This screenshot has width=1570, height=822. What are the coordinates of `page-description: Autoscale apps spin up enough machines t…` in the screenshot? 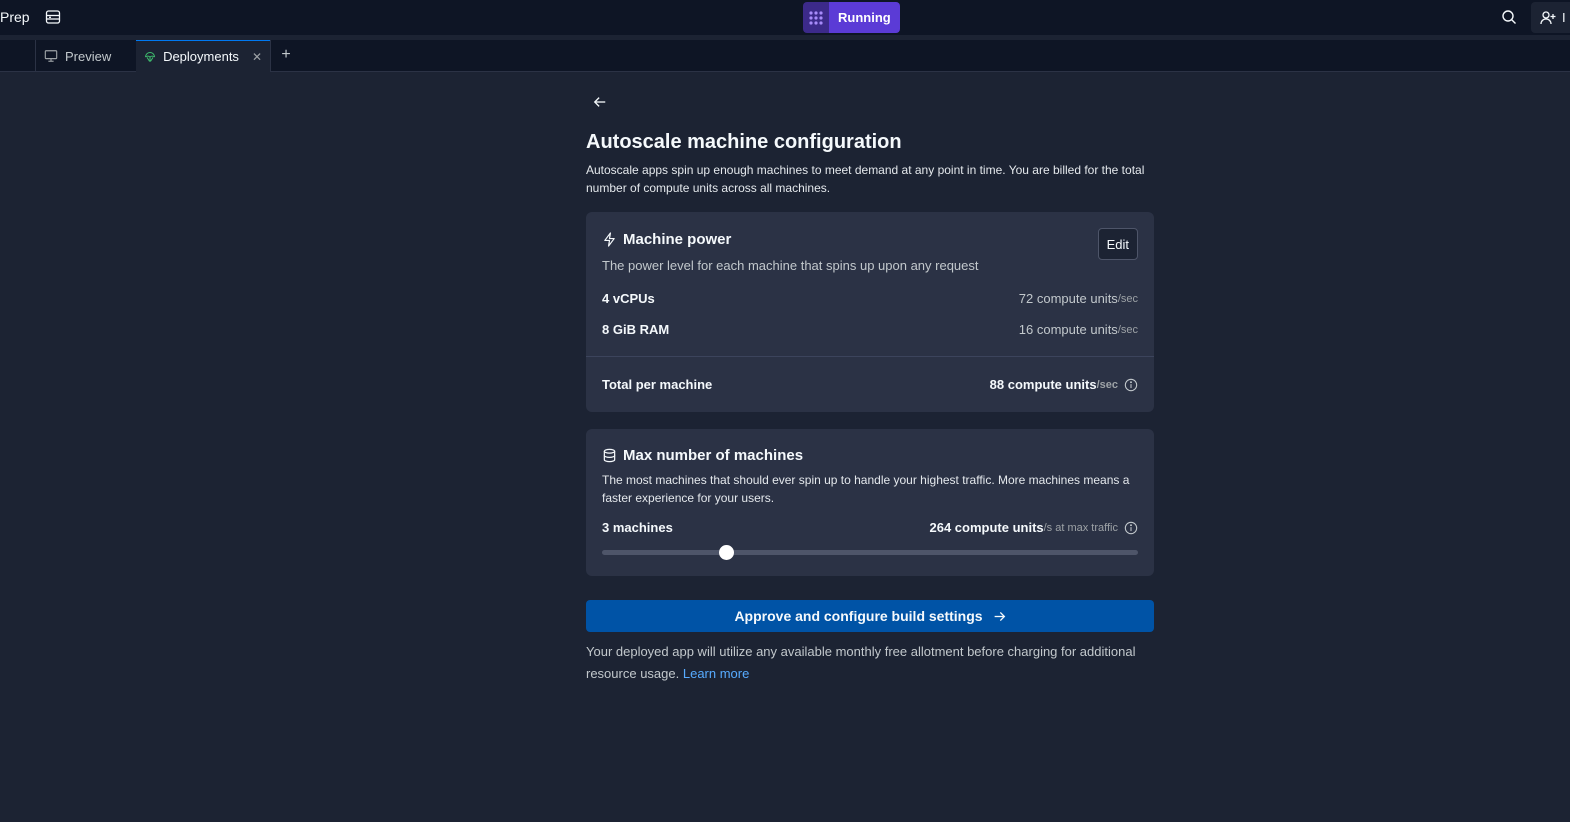 It's located at (865, 179).